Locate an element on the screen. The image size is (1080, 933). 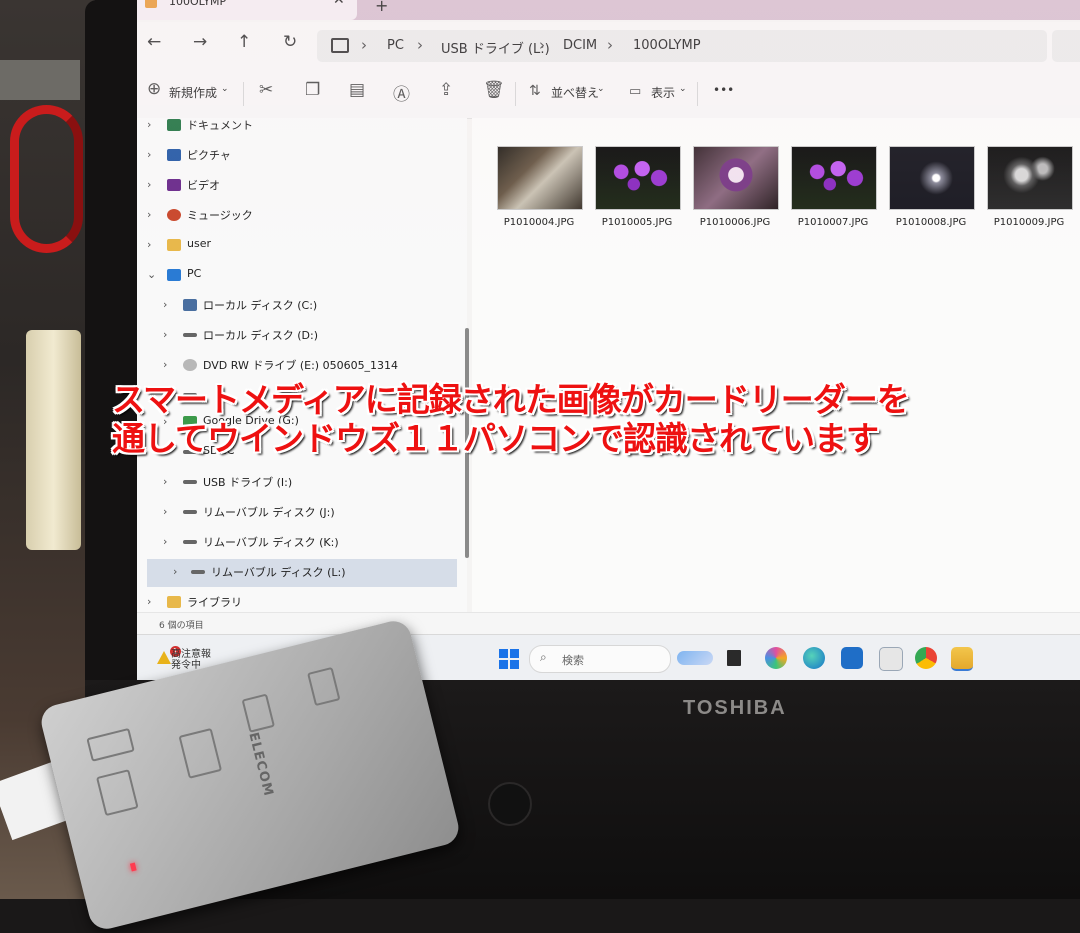
nav-item: › USB ドライブ (I:) is located at coordinates (313, 483).